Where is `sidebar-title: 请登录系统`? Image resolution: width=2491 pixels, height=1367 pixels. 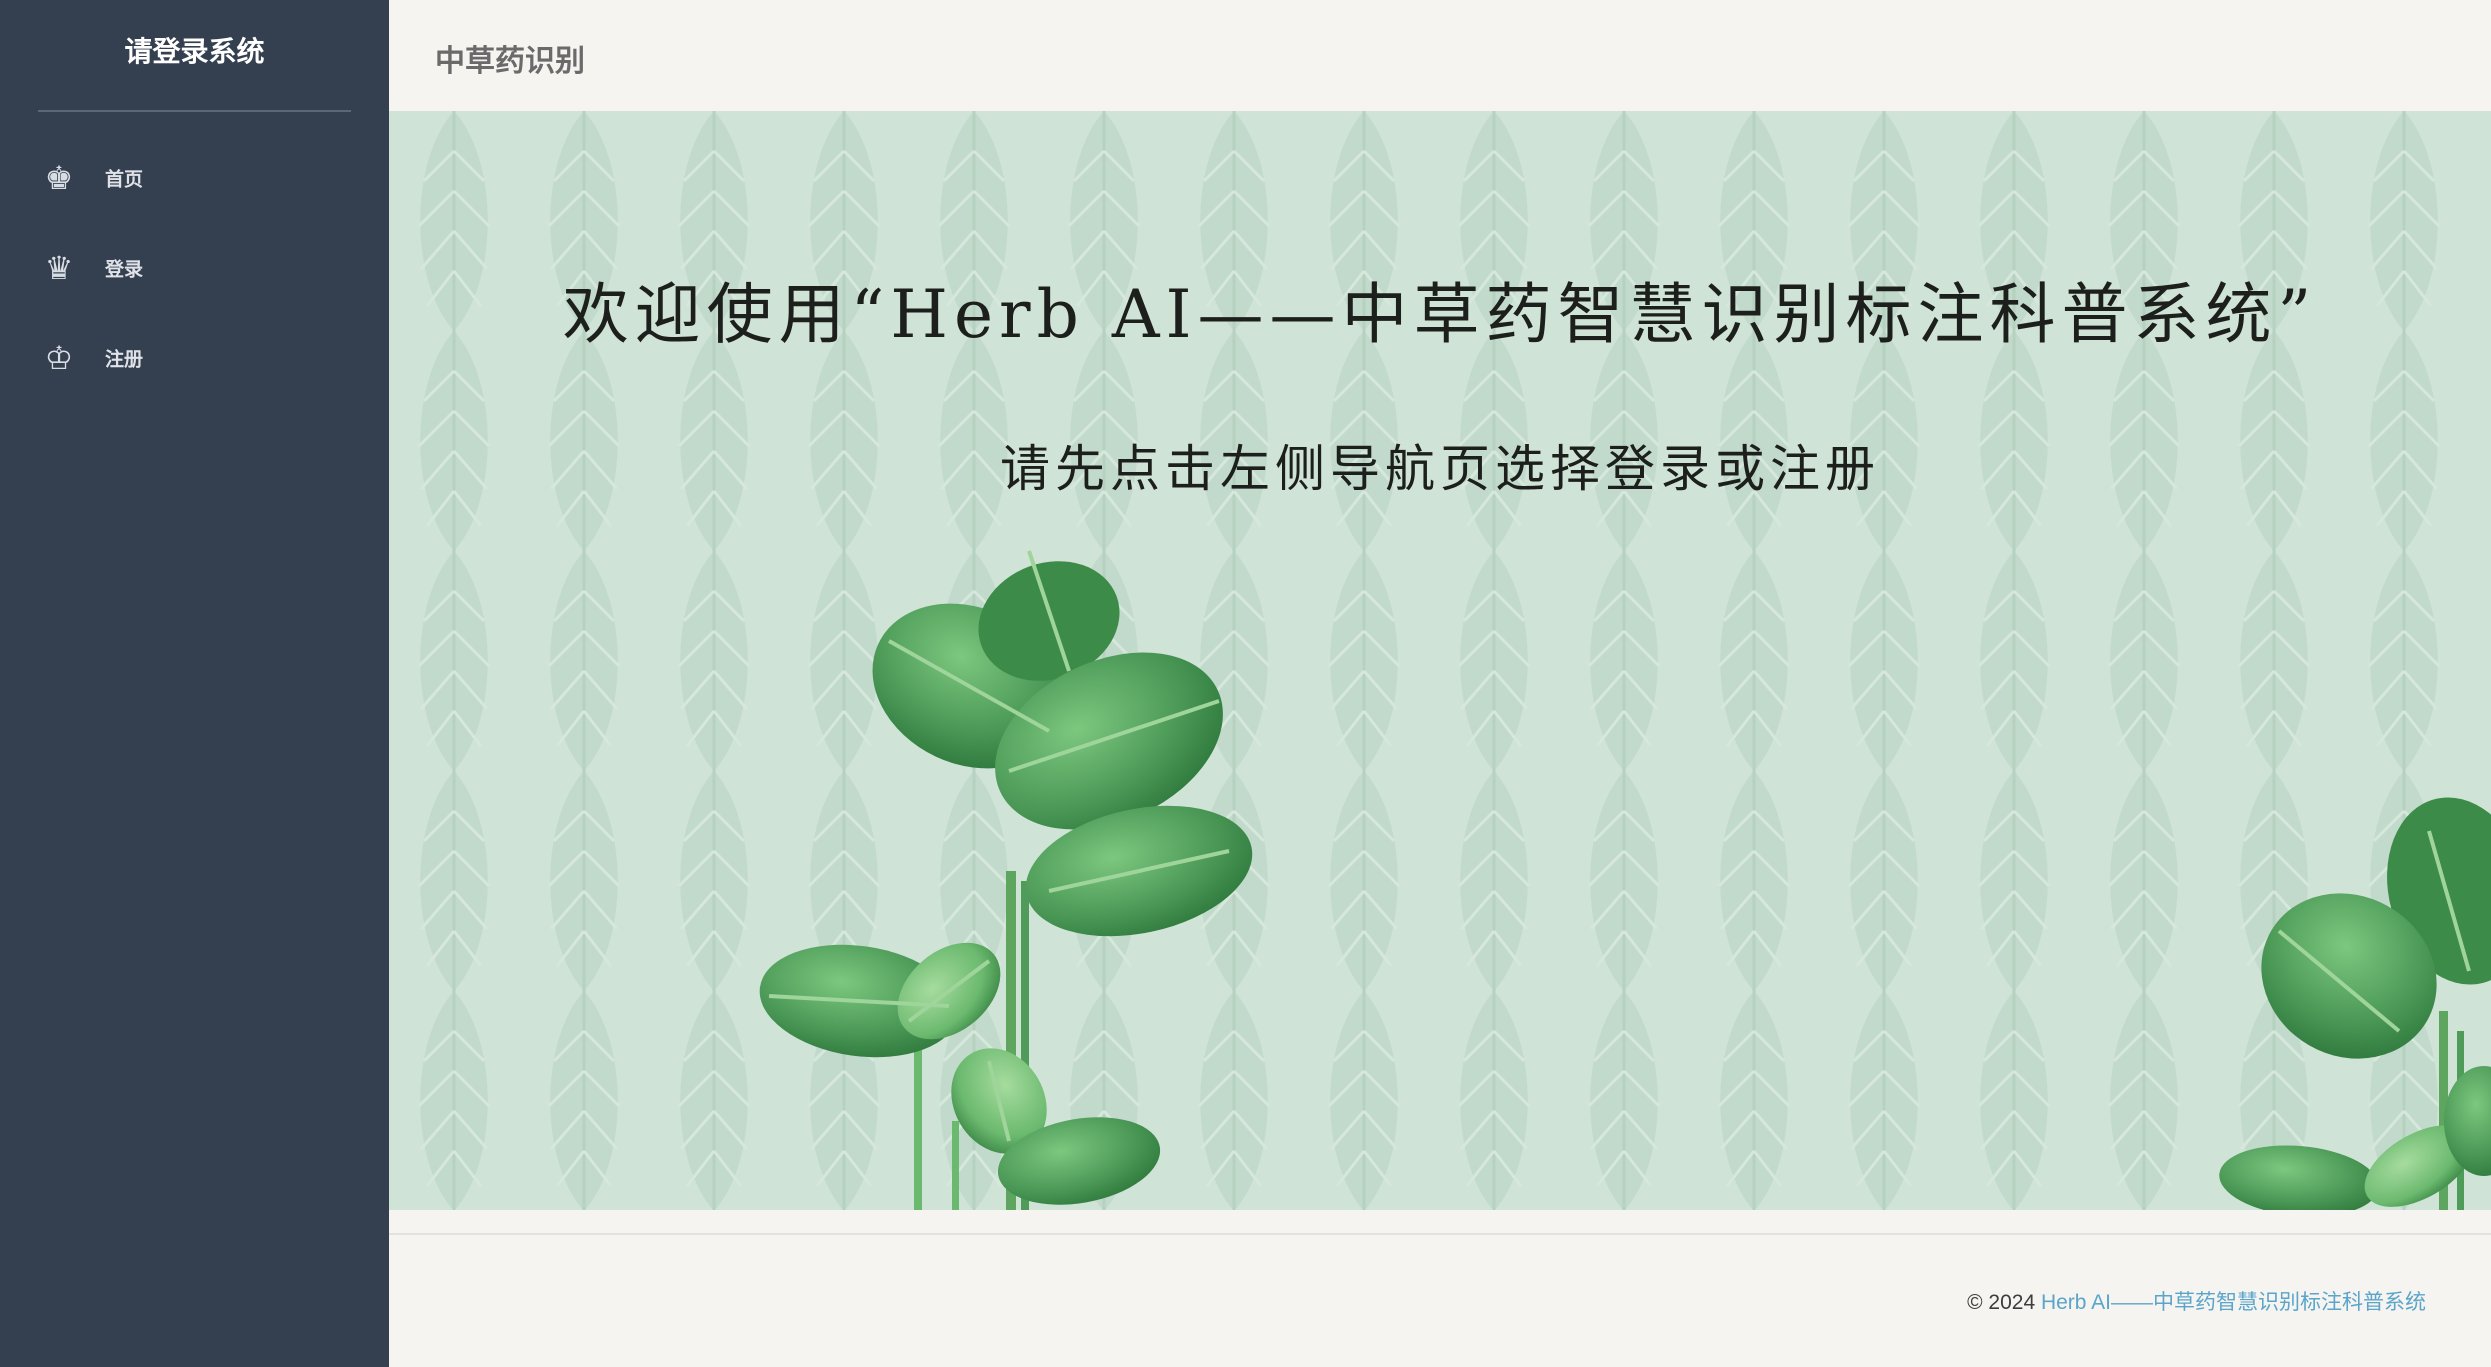
sidebar-title: 请登录系统 is located at coordinates (194, 51).